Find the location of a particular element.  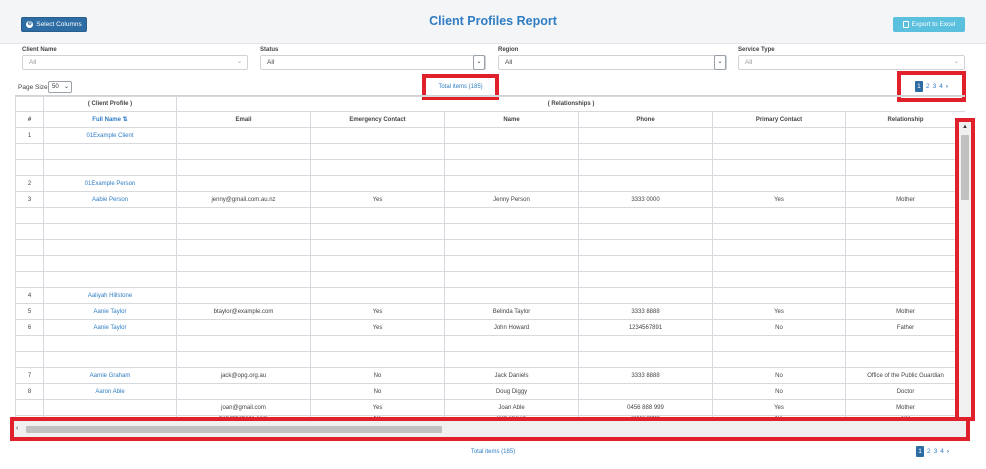

col-header-name: Name is located at coordinates (511, 119).